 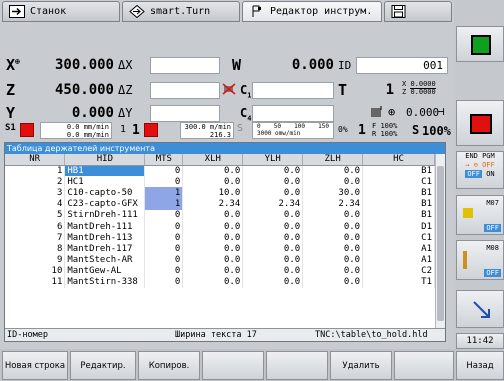 What do you see at coordinates (213, 204) in the screenshot?
I see `cell-xlh: 2.34` at bounding box center [213, 204].